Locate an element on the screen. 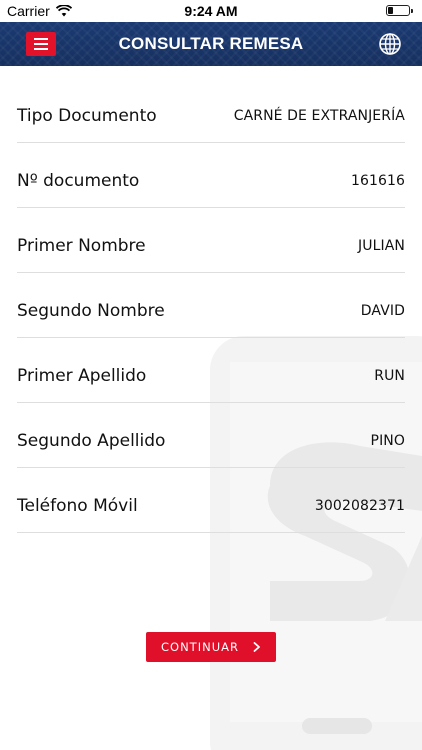  battery-icon is located at coordinates (399, 10).